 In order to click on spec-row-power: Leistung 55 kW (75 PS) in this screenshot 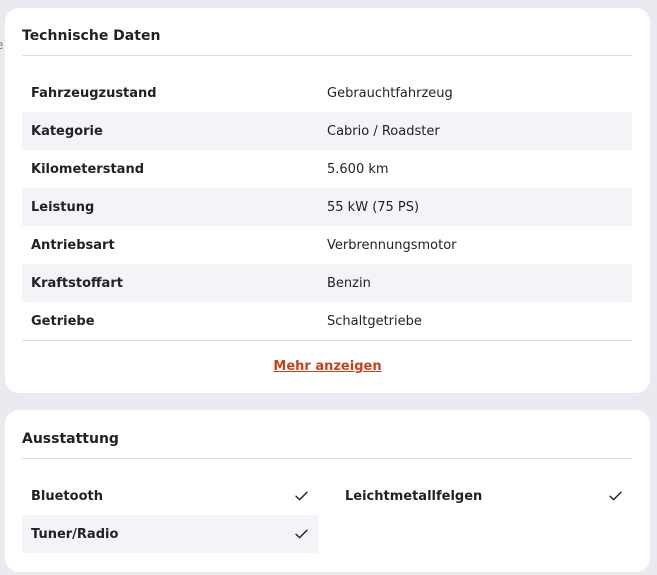, I will do `click(327, 207)`.